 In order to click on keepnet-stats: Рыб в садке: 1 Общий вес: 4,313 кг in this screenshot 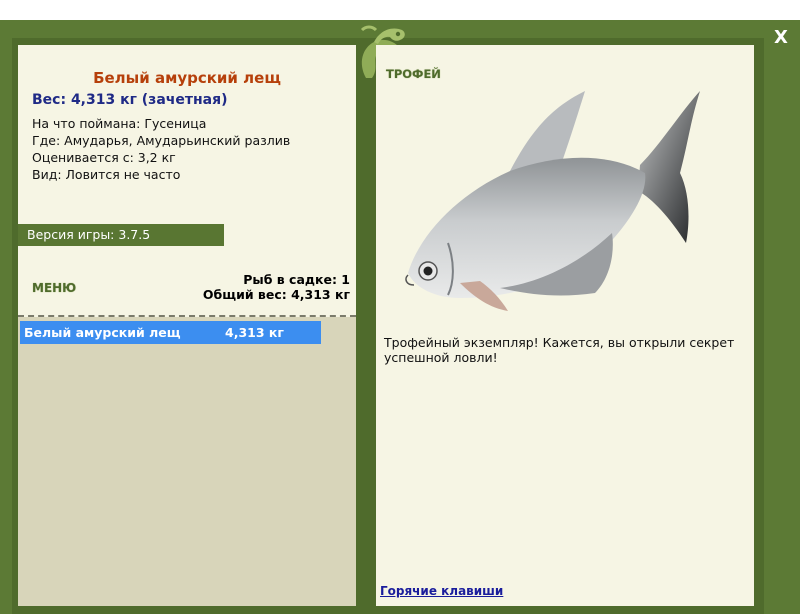, I will do `click(276, 287)`.